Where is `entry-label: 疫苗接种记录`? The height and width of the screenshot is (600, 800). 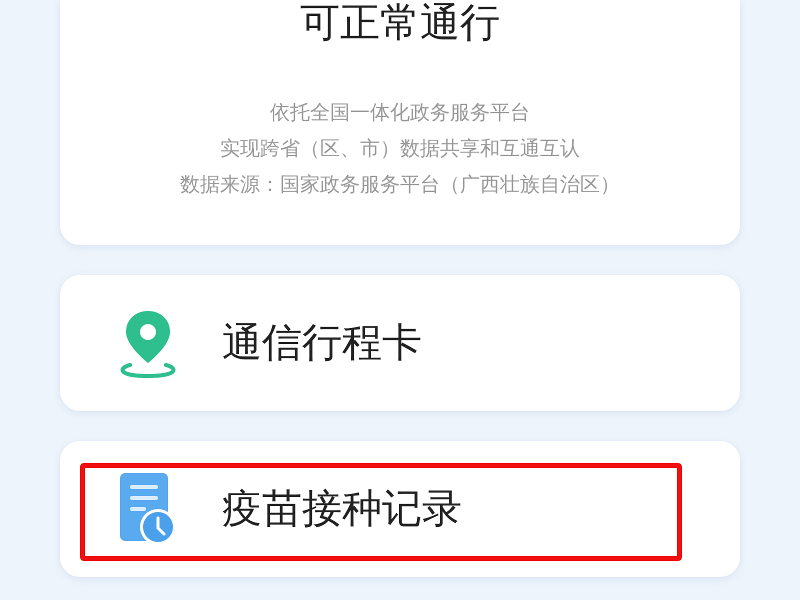
entry-label: 疫苗接种记录 is located at coordinates (342, 509).